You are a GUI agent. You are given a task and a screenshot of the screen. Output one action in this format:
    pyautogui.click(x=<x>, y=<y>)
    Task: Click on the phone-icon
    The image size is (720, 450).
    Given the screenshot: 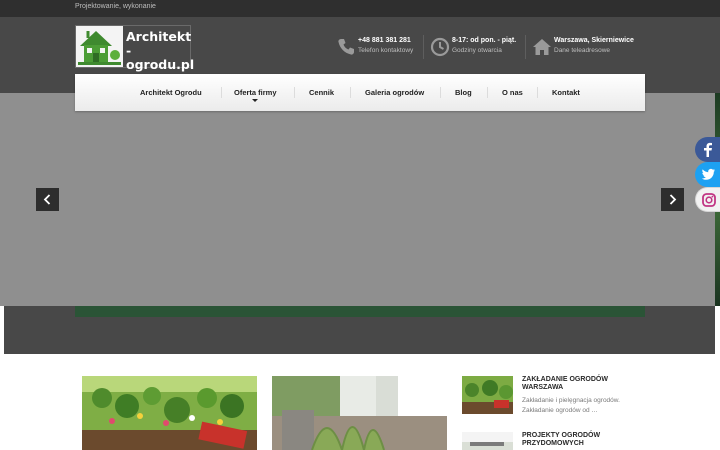 What is the action you would take?
    pyautogui.click(x=346, y=47)
    